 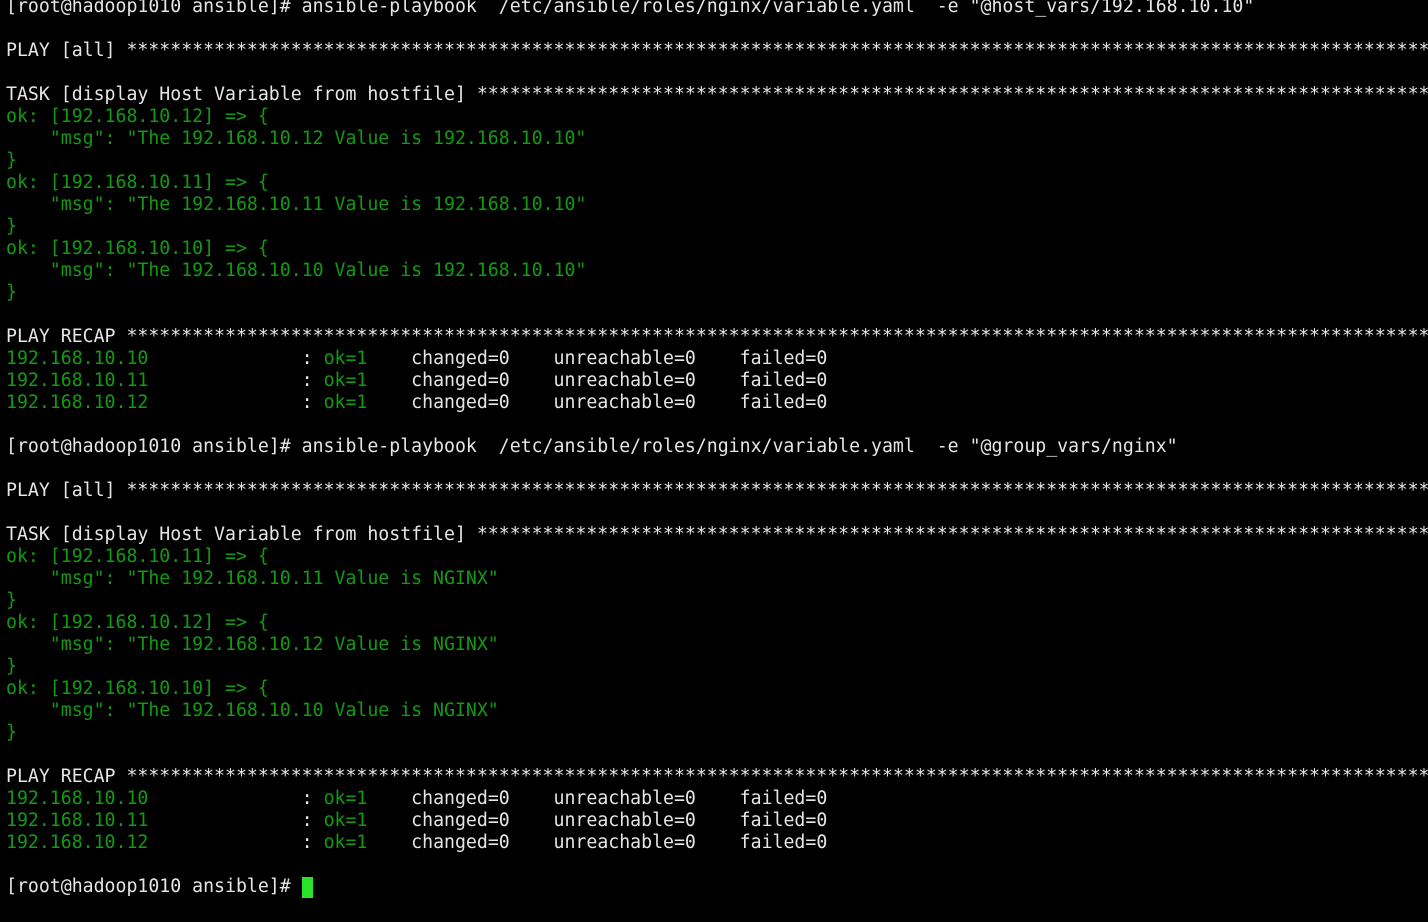 I want to click on terminal-text-segment: [root@hadoop1010 ansible]#, so click(x=154, y=886).